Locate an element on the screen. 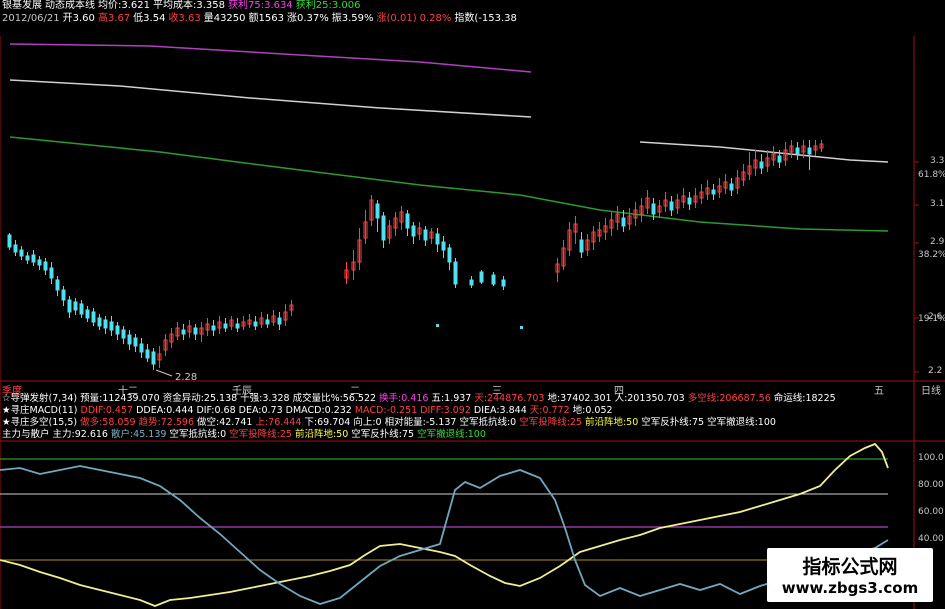  price-tick-label: 19.1% is located at coordinates (931, 319).